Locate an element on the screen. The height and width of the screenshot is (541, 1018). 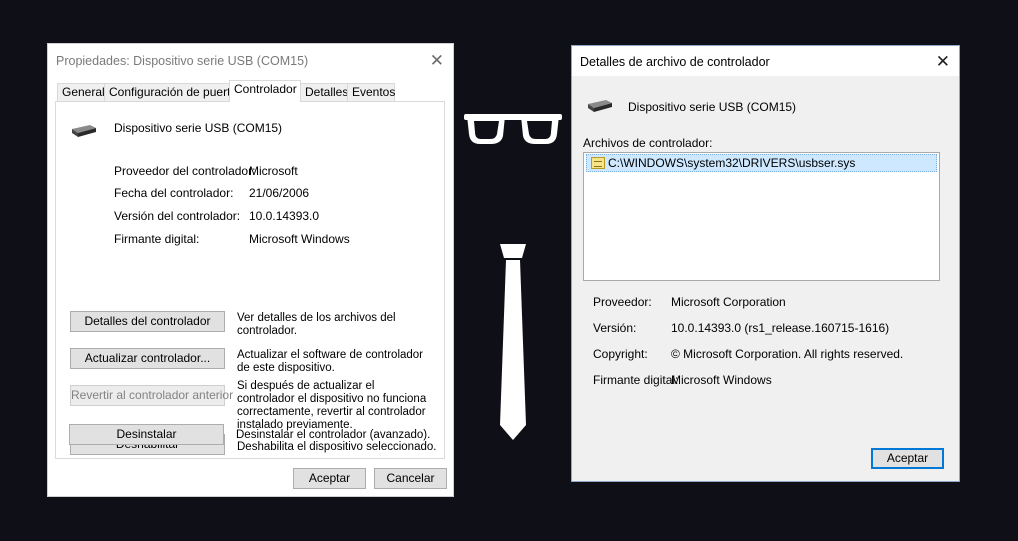
driver-files-label: Archivos de controlador: is located at coordinates (648, 143).